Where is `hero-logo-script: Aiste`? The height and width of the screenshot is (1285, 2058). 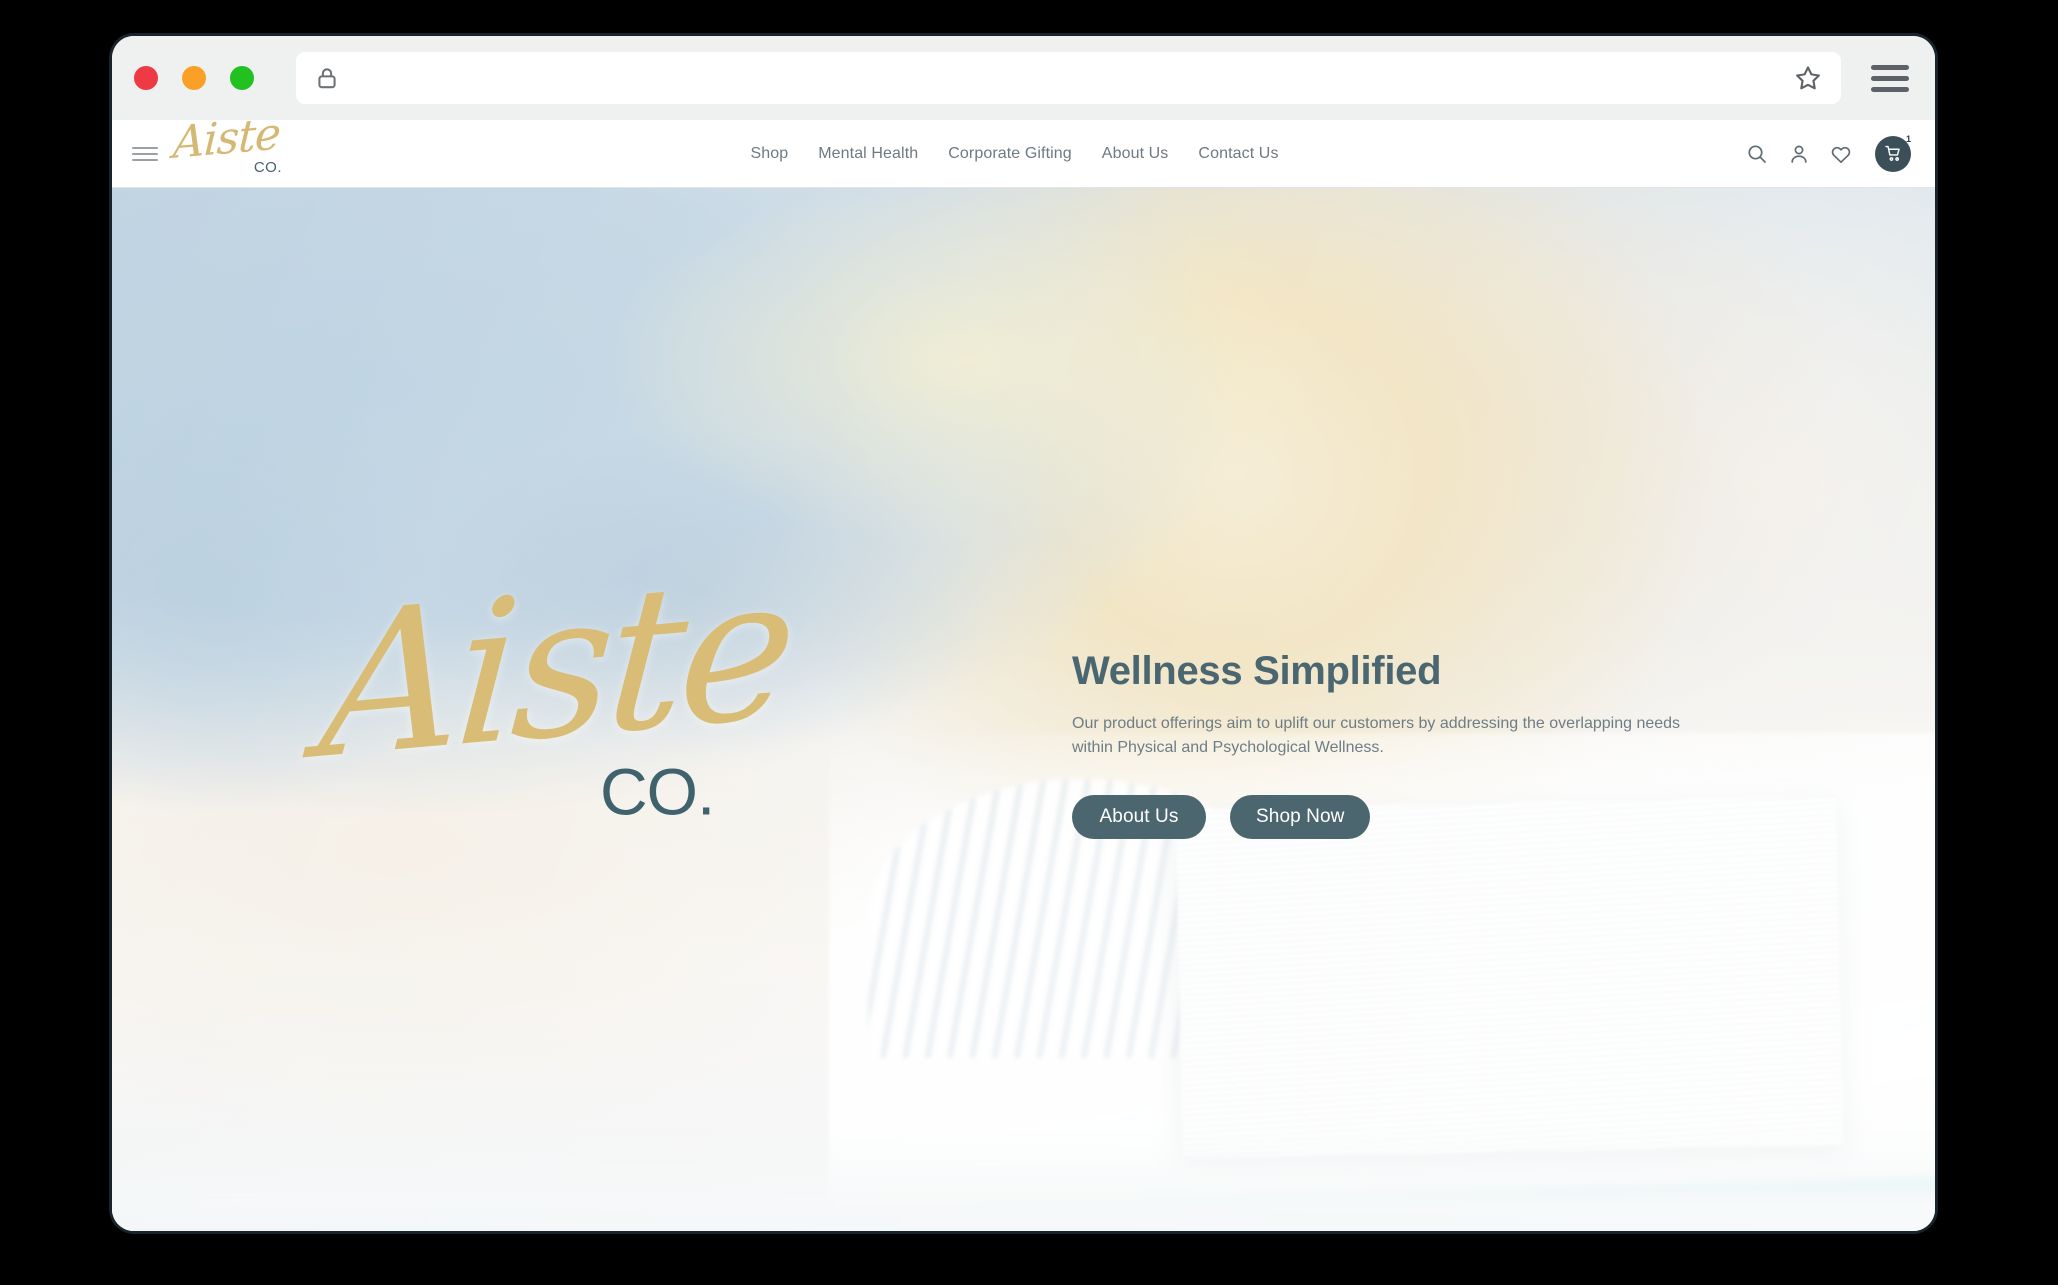 hero-logo-script: Aiste is located at coordinates (555, 667).